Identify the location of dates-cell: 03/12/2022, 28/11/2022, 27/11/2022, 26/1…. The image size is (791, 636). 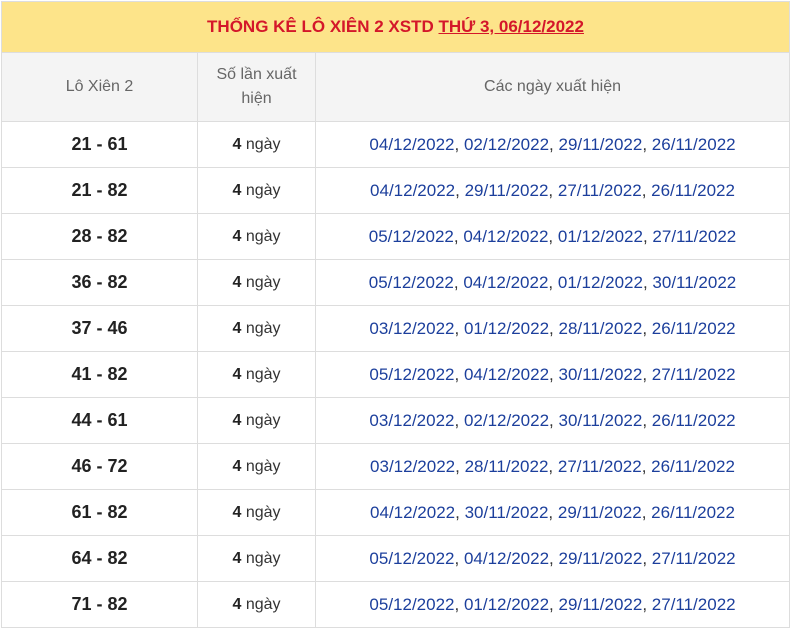
(552, 466).